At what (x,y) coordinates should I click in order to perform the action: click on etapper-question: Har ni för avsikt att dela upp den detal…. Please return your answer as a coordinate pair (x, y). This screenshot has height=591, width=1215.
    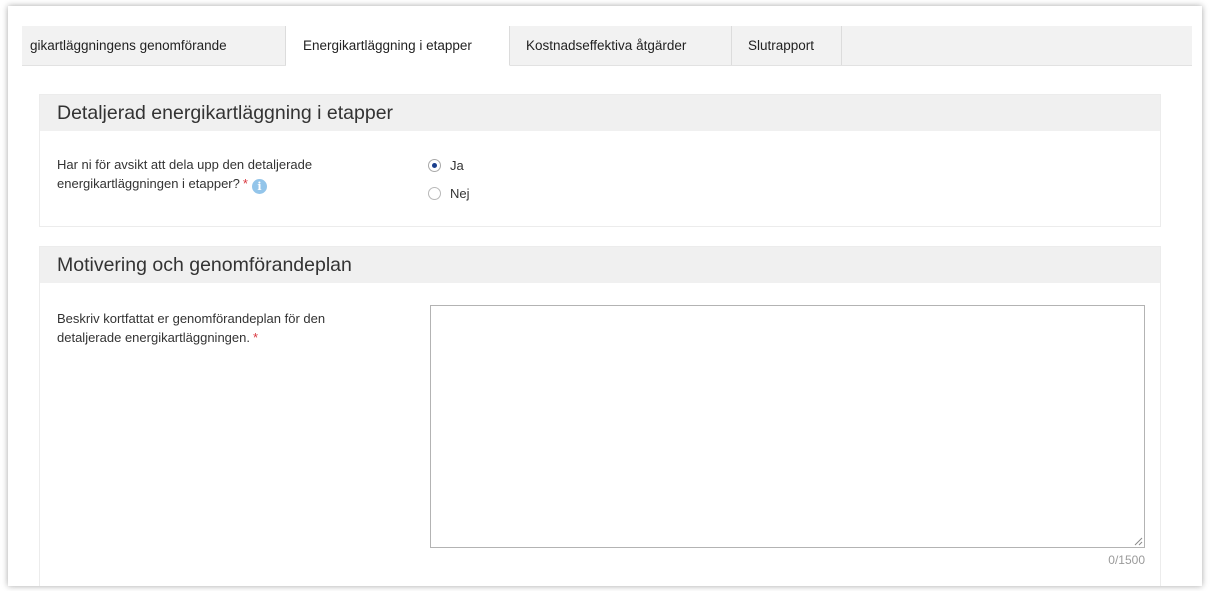
    Looking at the image, I should click on (227, 174).